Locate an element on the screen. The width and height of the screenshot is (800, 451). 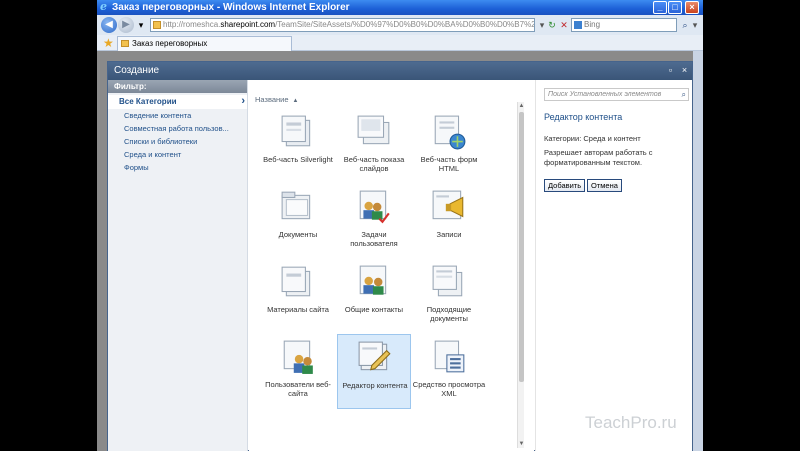
user-tasks-icon is located at coordinates (374, 207).